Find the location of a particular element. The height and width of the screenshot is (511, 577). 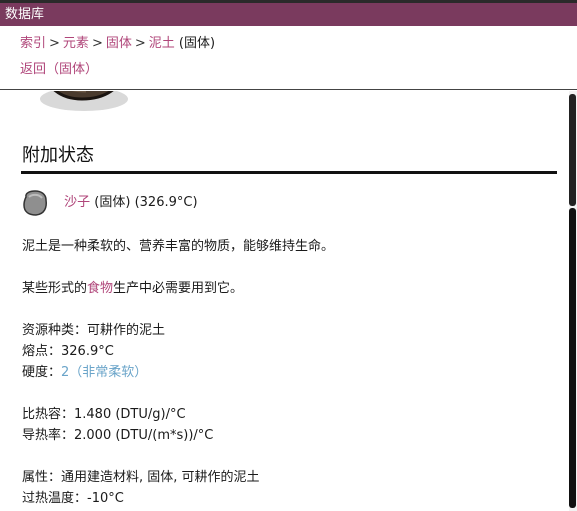

description-prefix: 某些形式的 is located at coordinates (55, 288).